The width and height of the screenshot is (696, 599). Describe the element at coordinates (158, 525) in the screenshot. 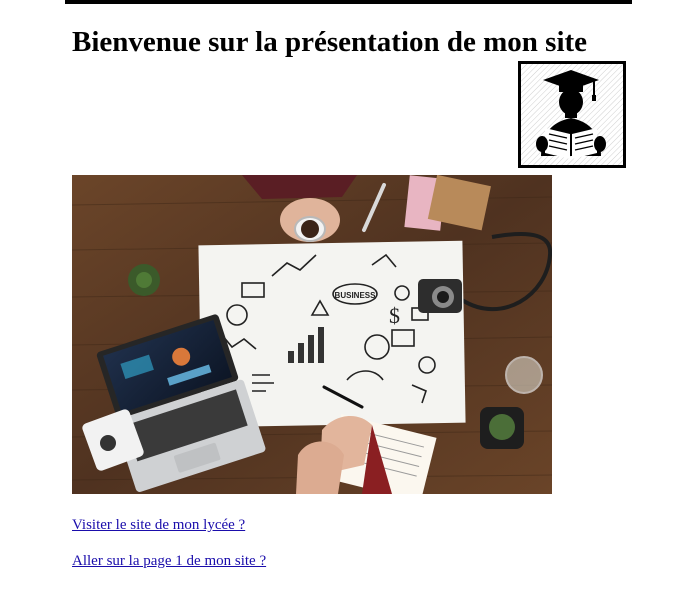

I see `link-visit-lycee: Visiter le site de mon lycée ?` at that location.